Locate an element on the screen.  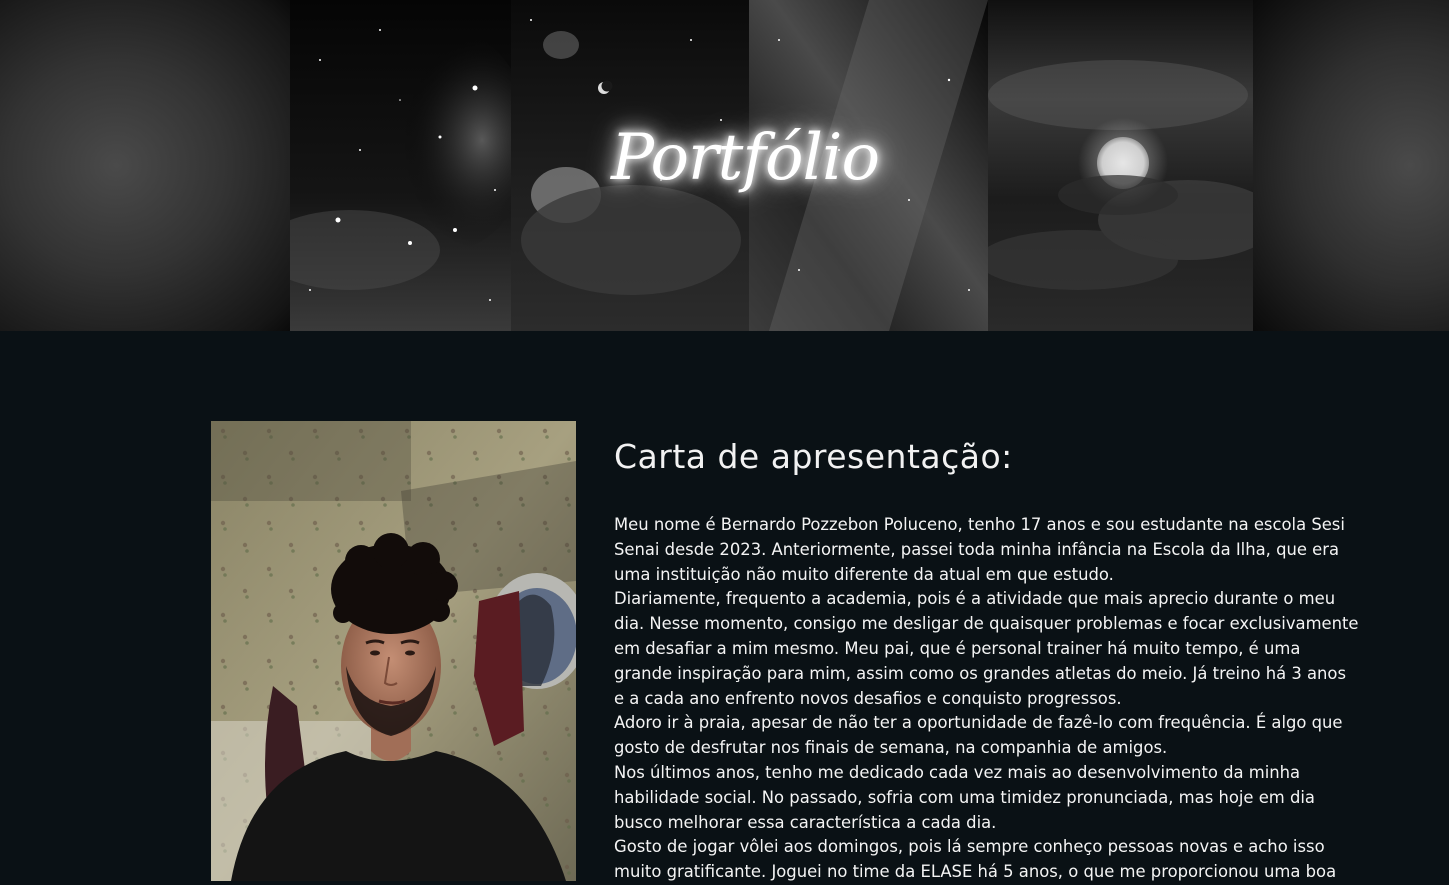
banner-title: Portfólio is located at coordinates (745, 158).